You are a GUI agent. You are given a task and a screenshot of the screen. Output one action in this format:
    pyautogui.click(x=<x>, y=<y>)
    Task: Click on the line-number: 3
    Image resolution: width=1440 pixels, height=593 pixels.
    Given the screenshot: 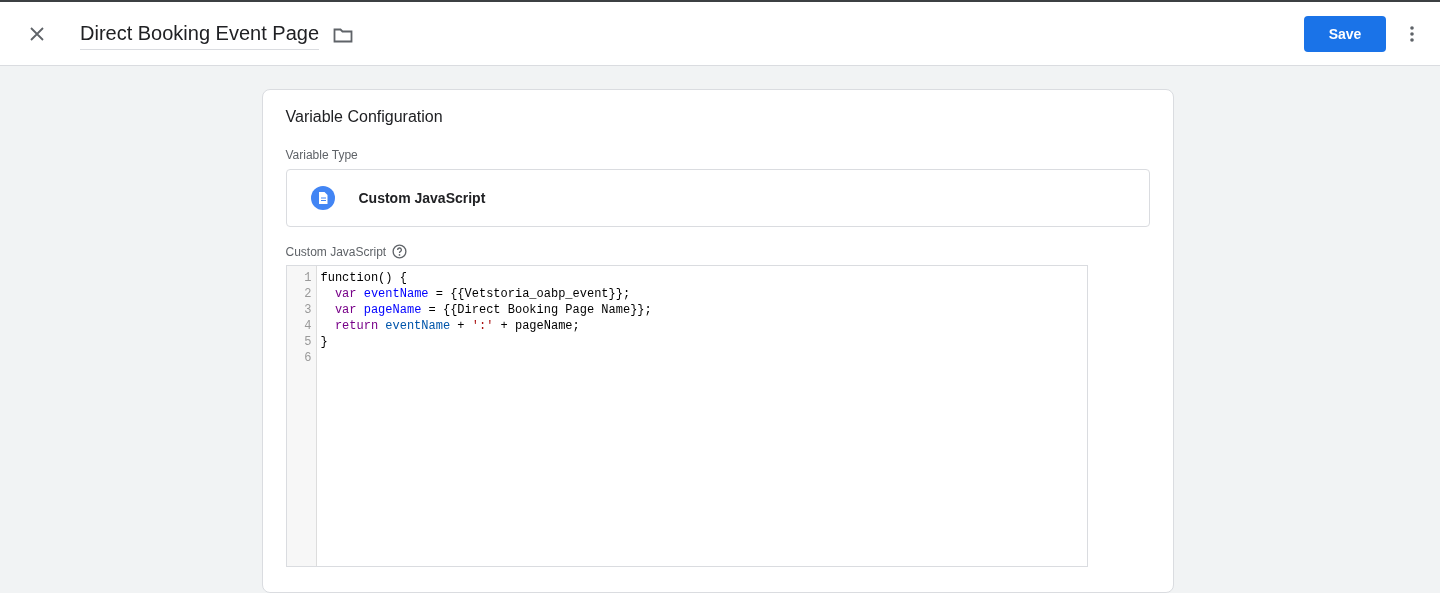 What is the action you would take?
    pyautogui.click(x=308, y=310)
    